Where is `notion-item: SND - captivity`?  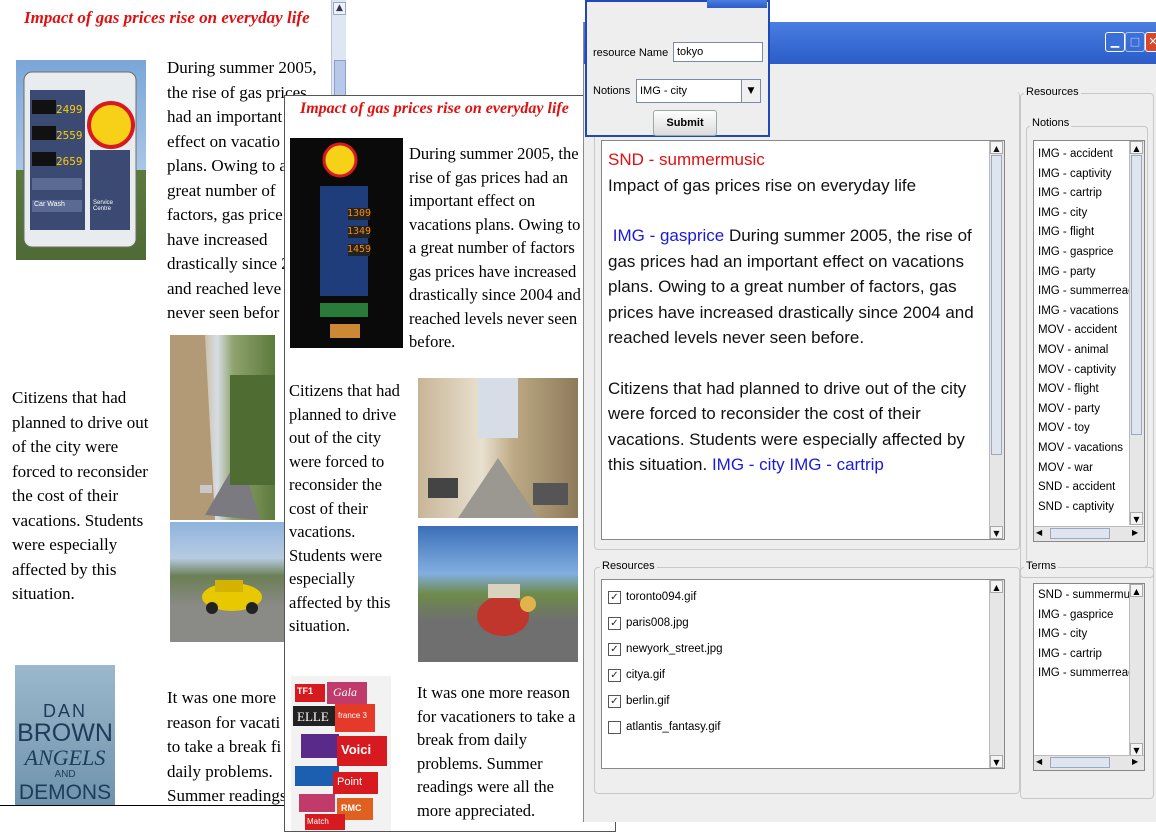
notion-item: SND - captivity is located at coordinates (1089, 508).